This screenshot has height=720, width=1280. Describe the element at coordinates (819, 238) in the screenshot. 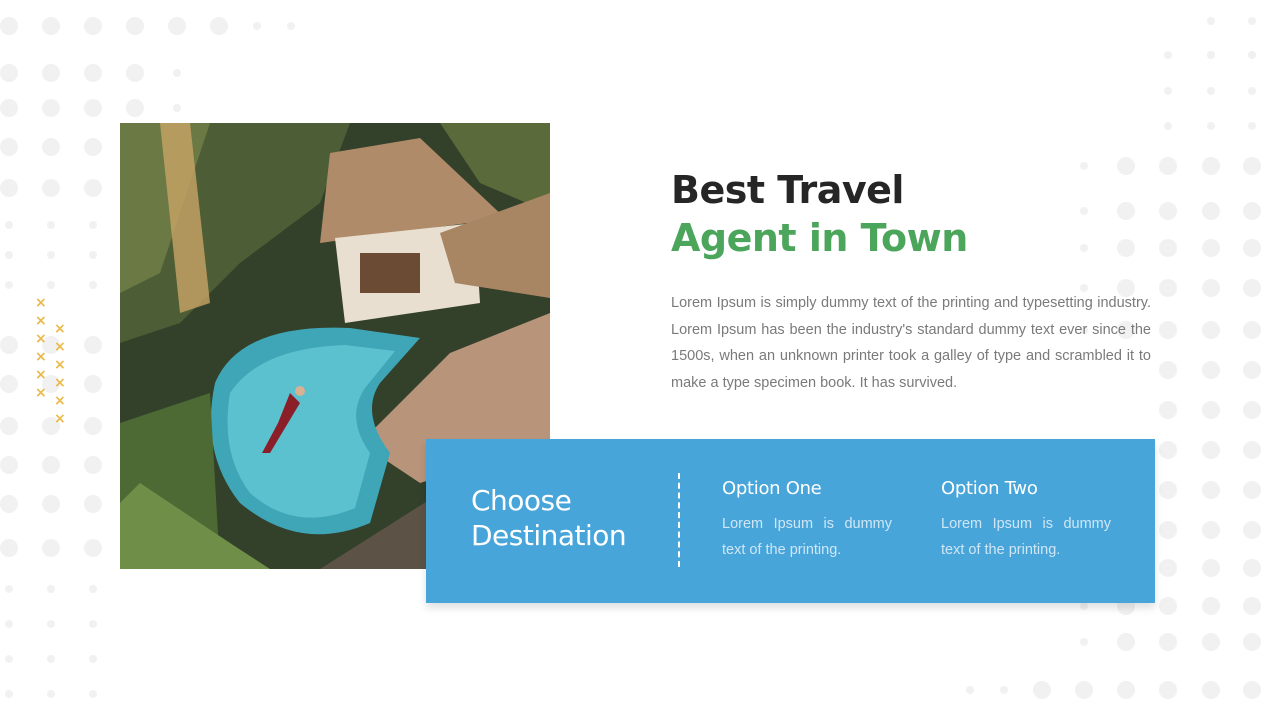

I see `title-line-2: Agent in Town` at that location.